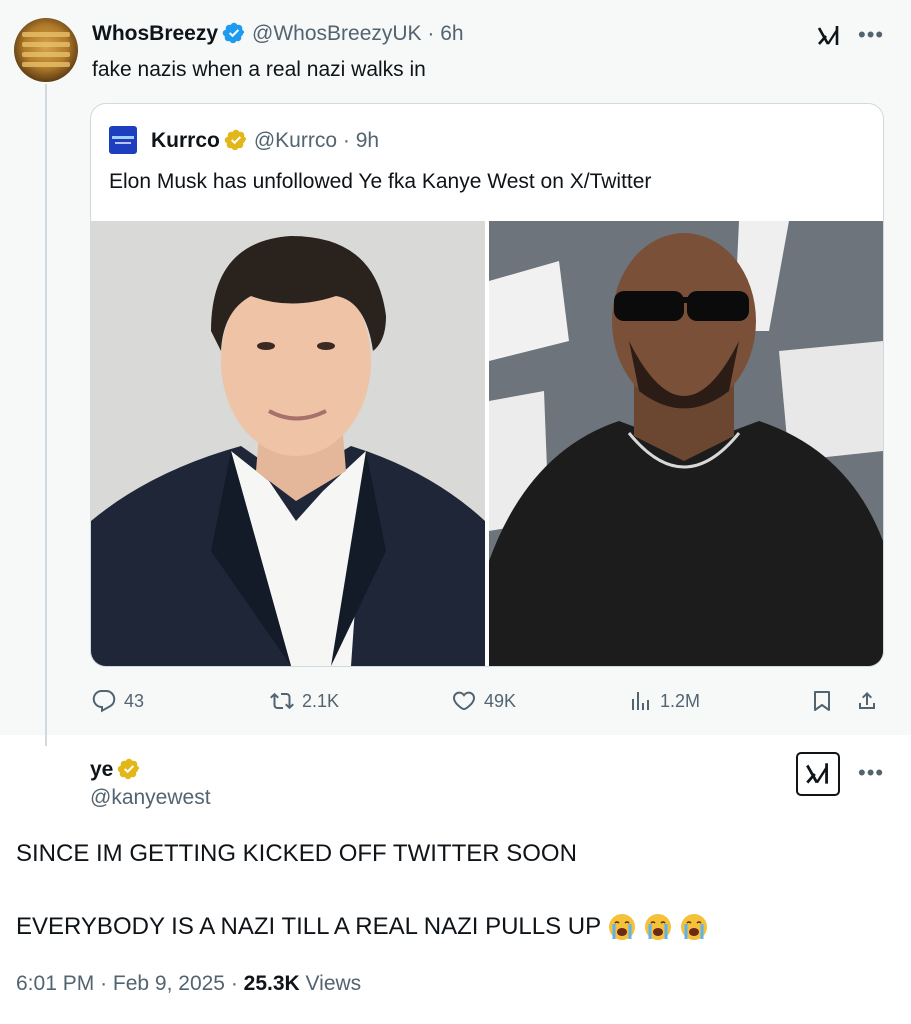 The width and height of the screenshot is (911, 1024). What do you see at coordinates (150, 798) in the screenshot?
I see `author-handle-ye: @kanyewest` at bounding box center [150, 798].